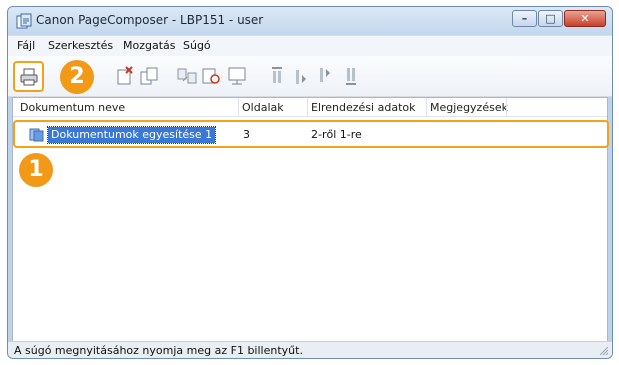 Image resolution: width=619 pixels, height=365 pixels. Describe the element at coordinates (80, 45) in the screenshot. I see `menu-edit: Szerkesztés` at that location.